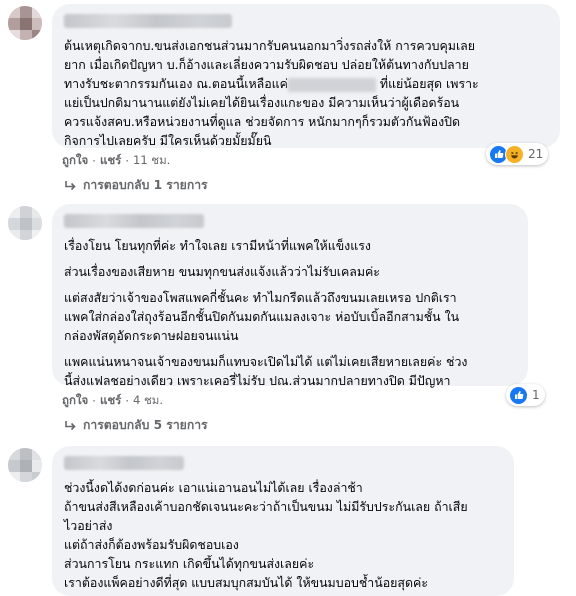 The width and height of the screenshot is (576, 596). I want to click on view-replies-link: การตอบกลับ 1 รายการ, so click(136, 185).